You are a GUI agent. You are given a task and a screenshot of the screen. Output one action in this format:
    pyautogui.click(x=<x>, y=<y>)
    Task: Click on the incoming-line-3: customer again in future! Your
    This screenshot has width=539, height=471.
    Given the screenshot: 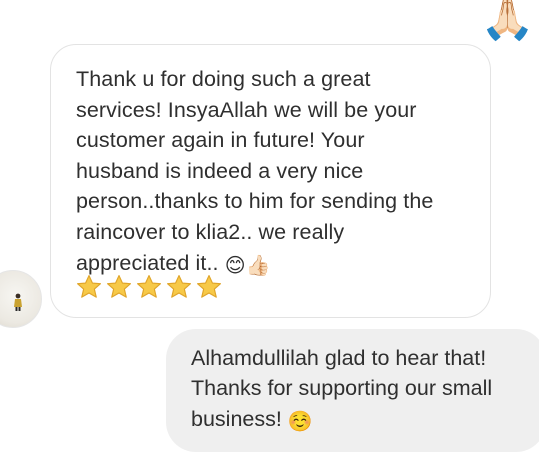 What is the action you would take?
    pyautogui.click(x=220, y=140)
    